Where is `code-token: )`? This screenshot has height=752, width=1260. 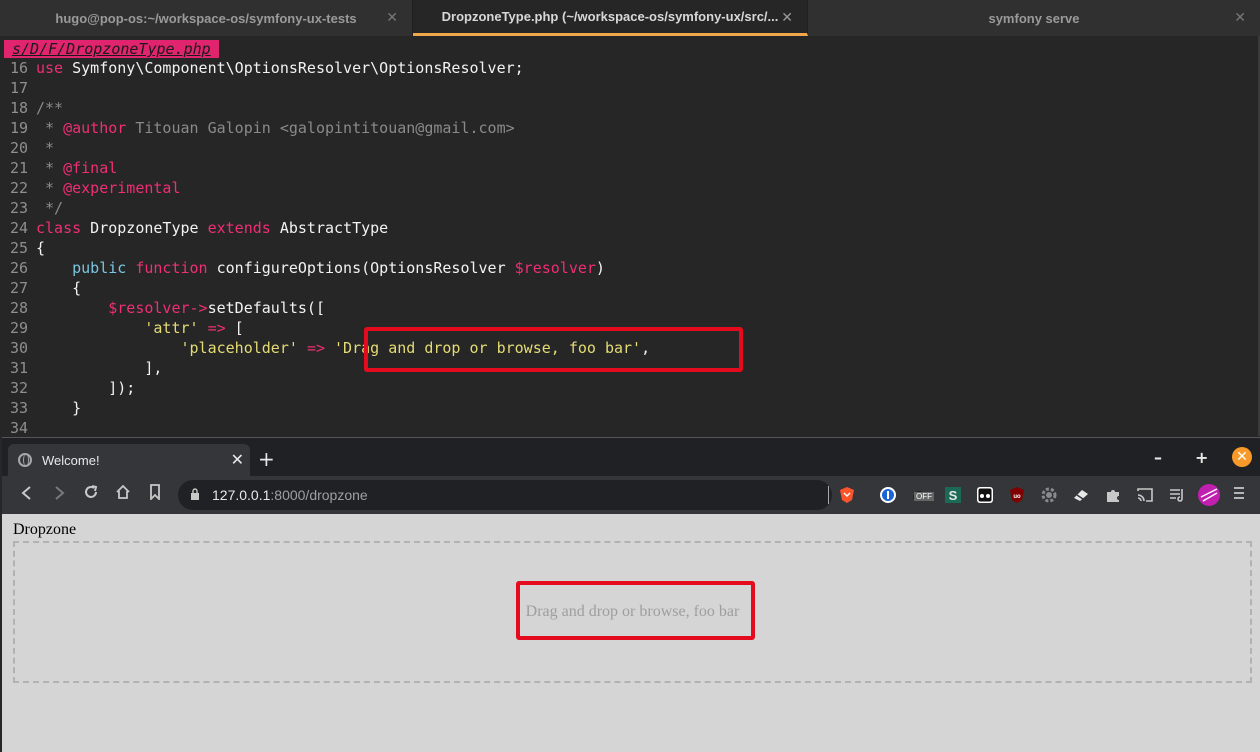
code-token: ) is located at coordinates (600, 268).